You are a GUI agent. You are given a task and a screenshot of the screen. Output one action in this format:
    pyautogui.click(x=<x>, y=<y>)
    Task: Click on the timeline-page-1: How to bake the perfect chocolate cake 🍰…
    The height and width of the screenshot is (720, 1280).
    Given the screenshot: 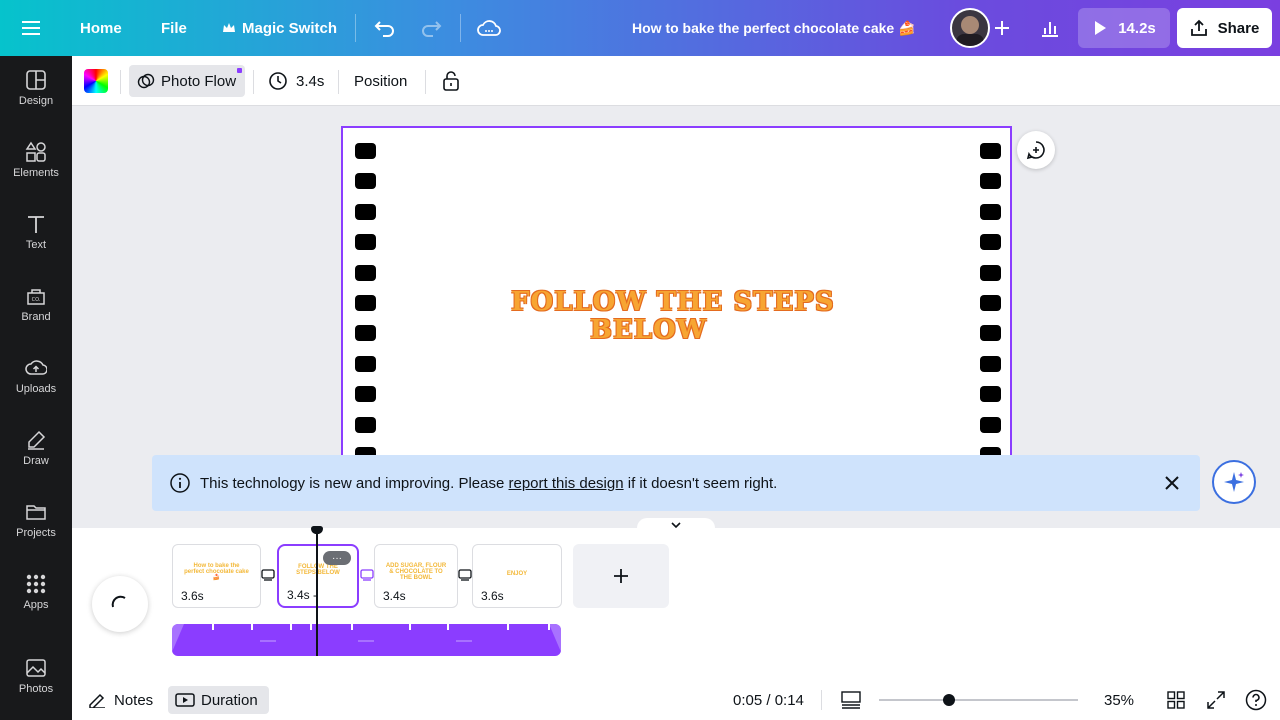 What is the action you would take?
    pyautogui.click(x=216, y=576)
    